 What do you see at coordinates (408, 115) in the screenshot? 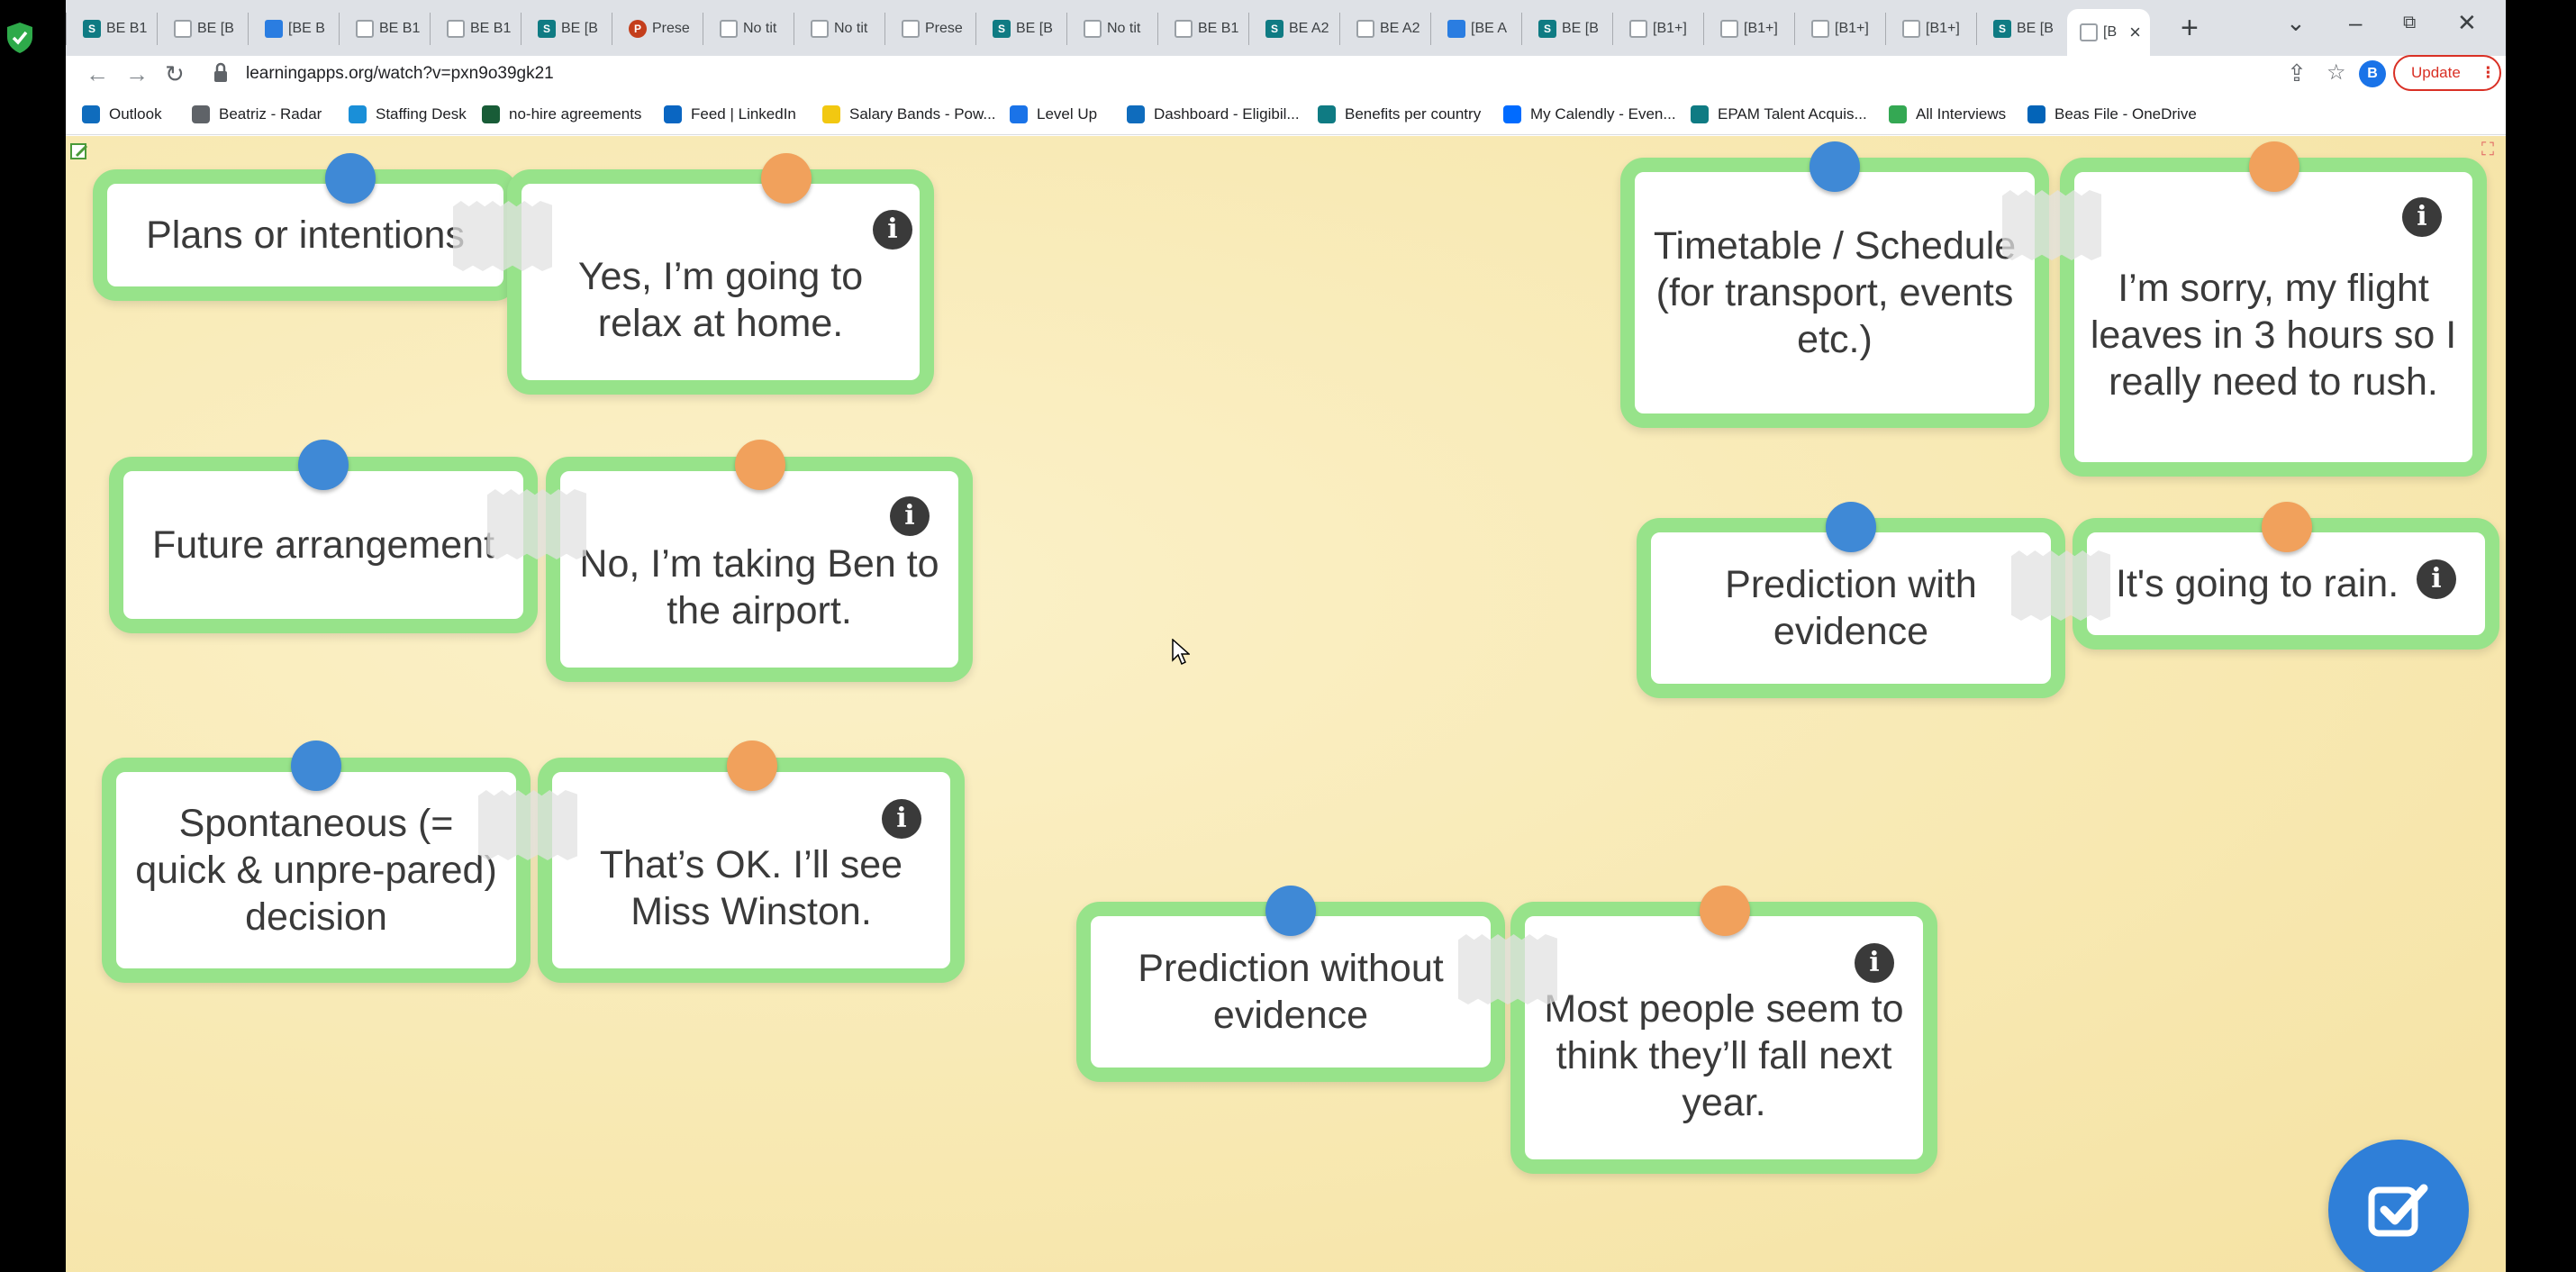
I see `bookmark-item: Staffing Desk` at bounding box center [408, 115].